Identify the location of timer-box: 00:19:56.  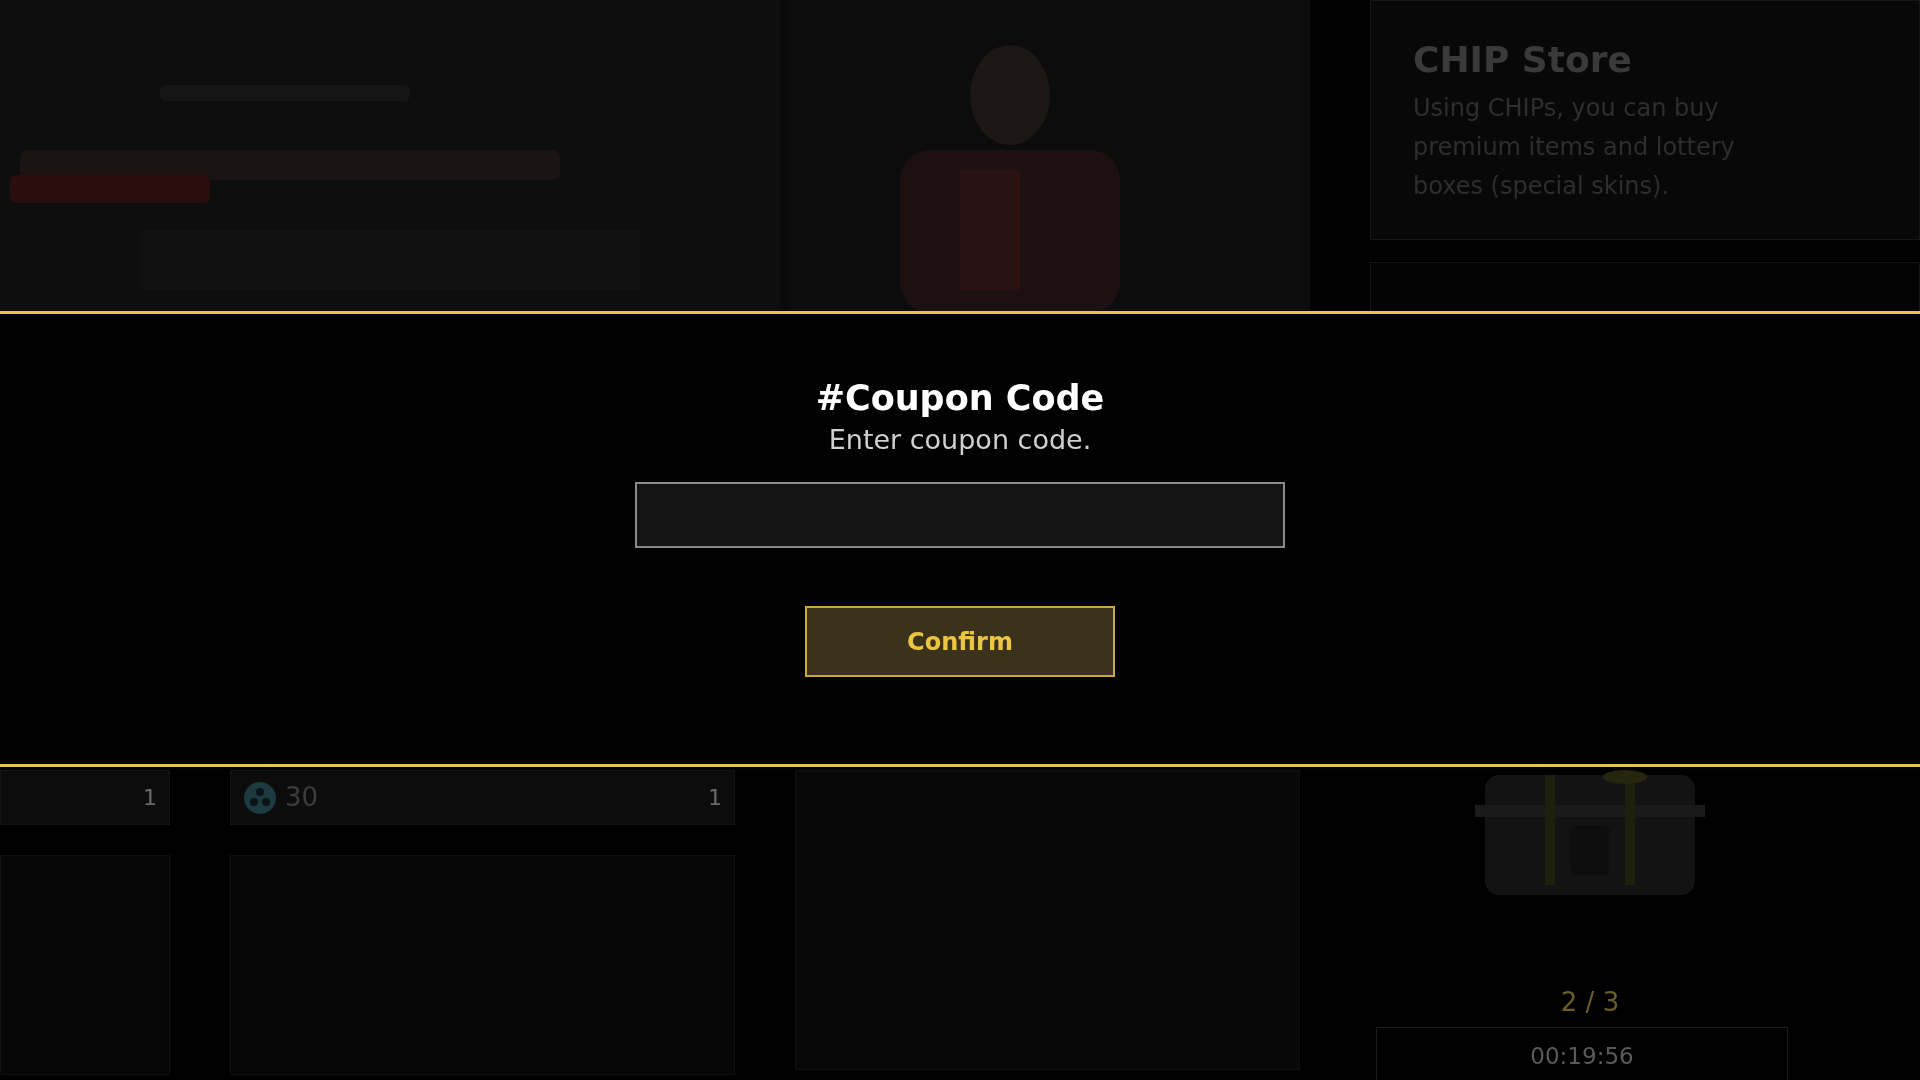
(1582, 1053).